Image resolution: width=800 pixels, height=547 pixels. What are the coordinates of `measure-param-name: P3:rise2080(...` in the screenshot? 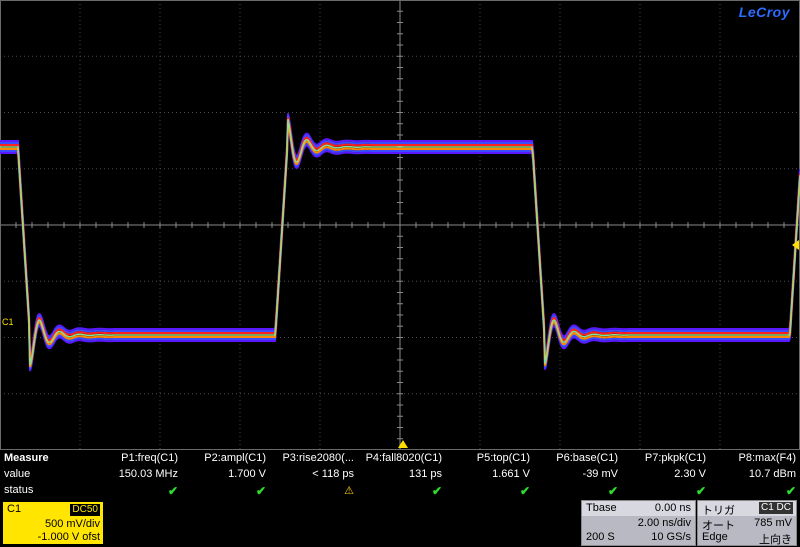 It's located at (307, 458).